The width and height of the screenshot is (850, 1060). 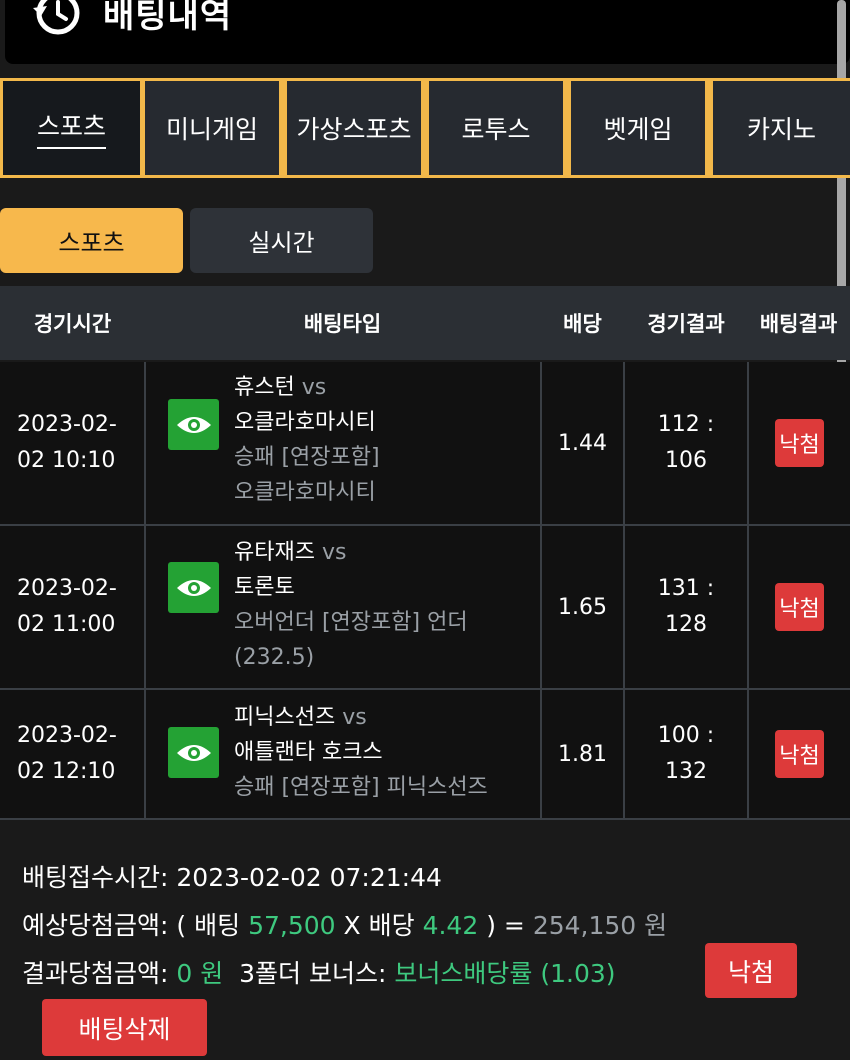 What do you see at coordinates (305, 492) in the screenshot?
I see `bet-pick: 오클라호마시티` at bounding box center [305, 492].